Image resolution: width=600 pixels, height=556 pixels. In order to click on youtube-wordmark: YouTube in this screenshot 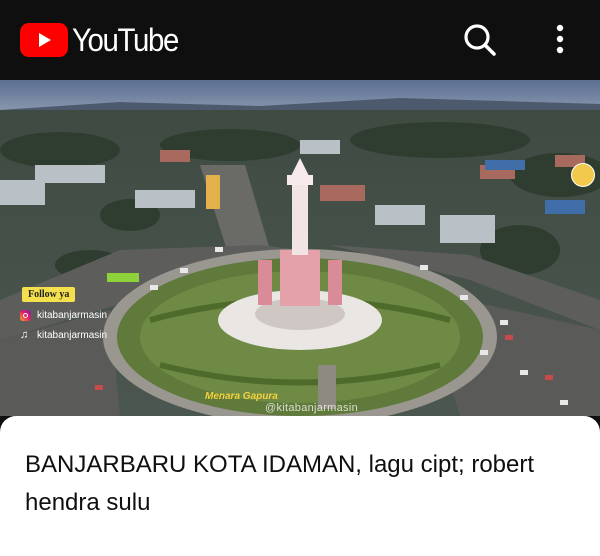, I will do `click(125, 39)`.